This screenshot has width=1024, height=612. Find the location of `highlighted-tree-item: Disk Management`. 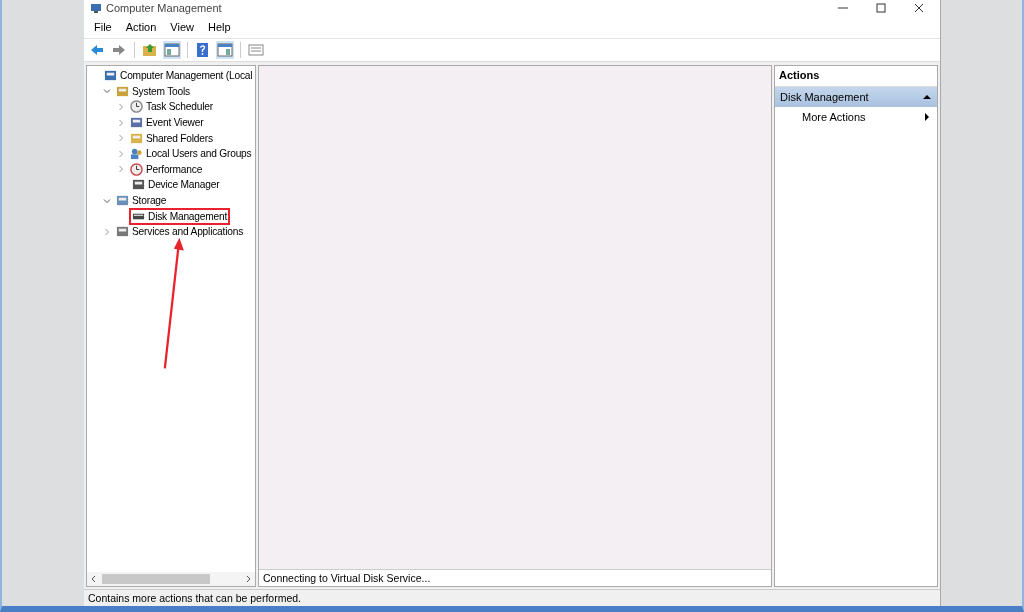

highlighted-tree-item: Disk Management is located at coordinates (180, 216).